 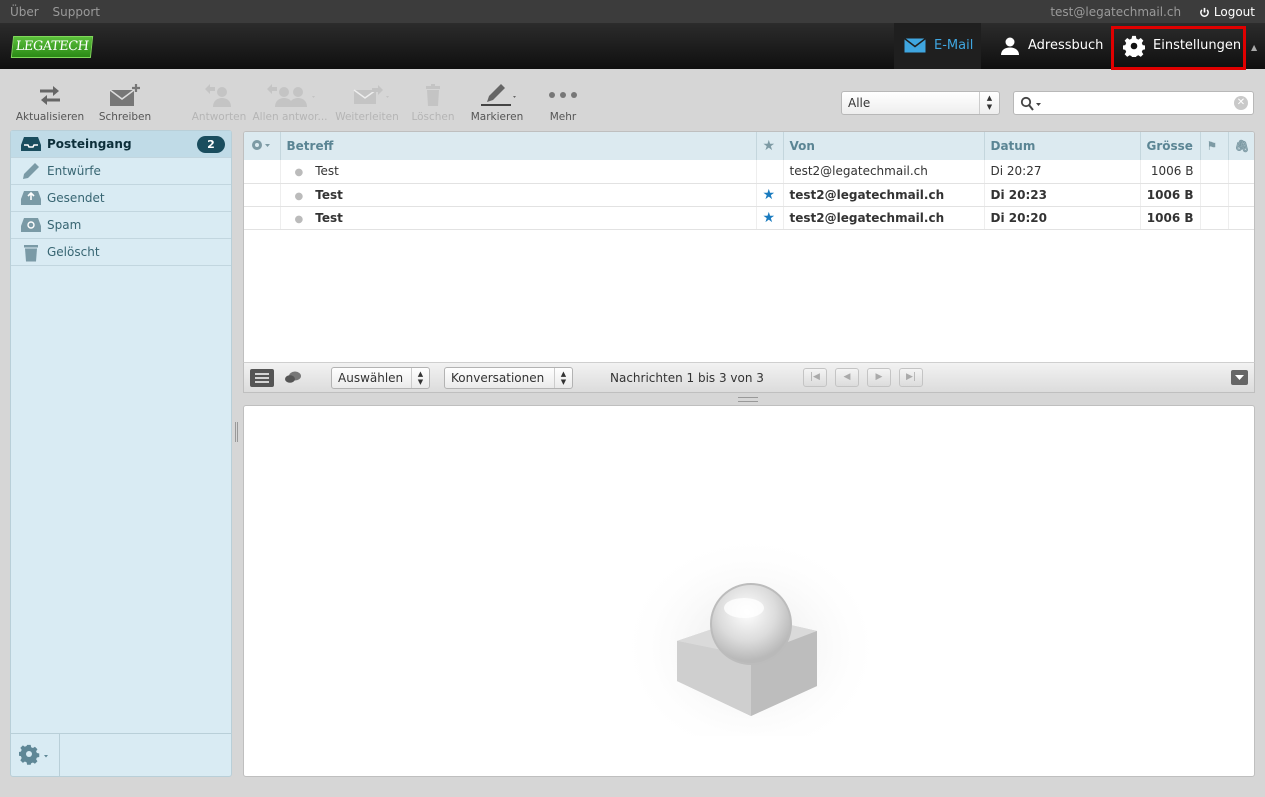 I want to click on paperclip-icon: 🖇, so click(x=1242, y=146).